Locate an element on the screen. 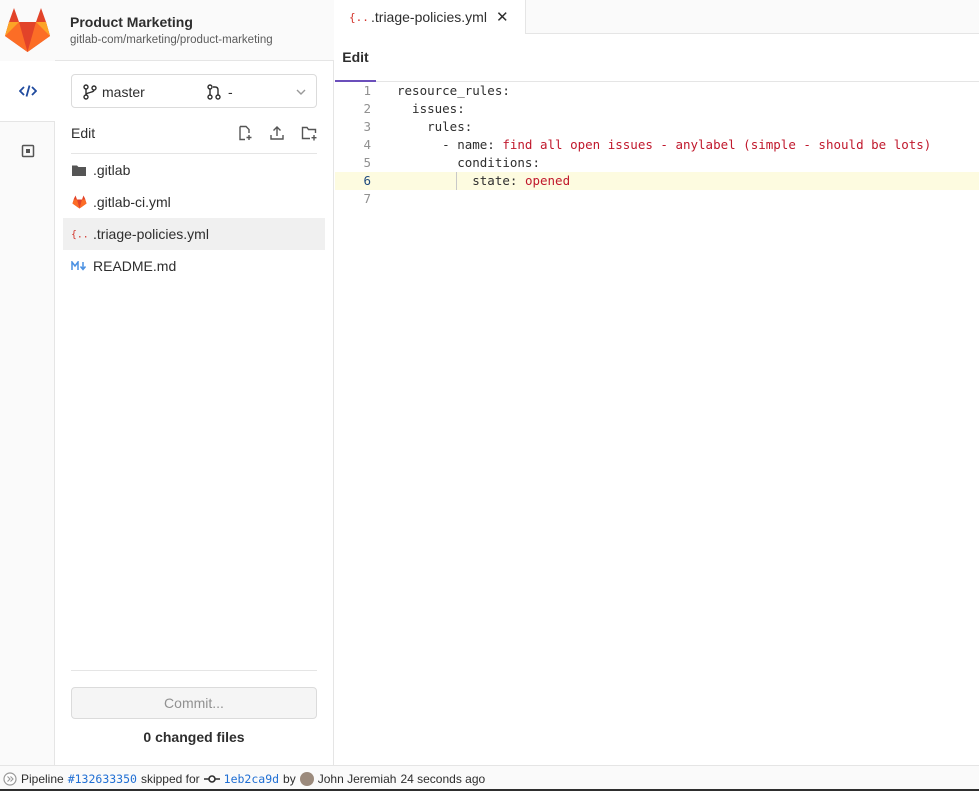 The height and width of the screenshot is (791, 979). by-label: by is located at coordinates (289, 778).